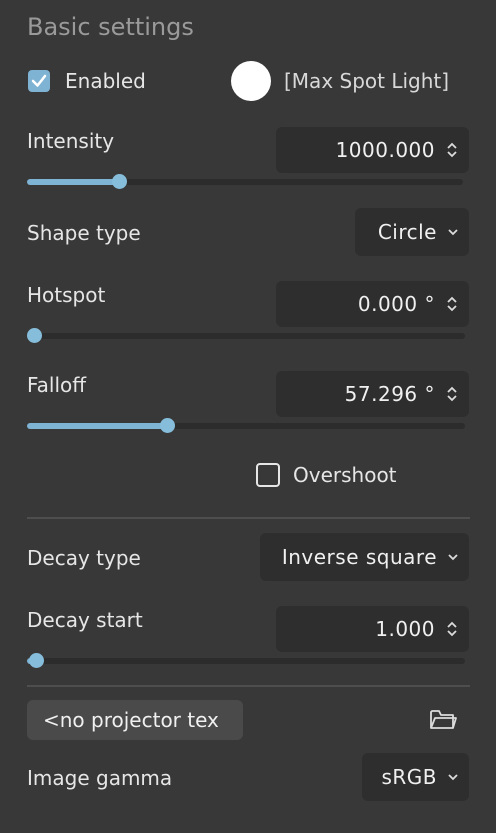 This screenshot has width=496, height=833. I want to click on intensity-field: 1000.000, so click(372, 150).